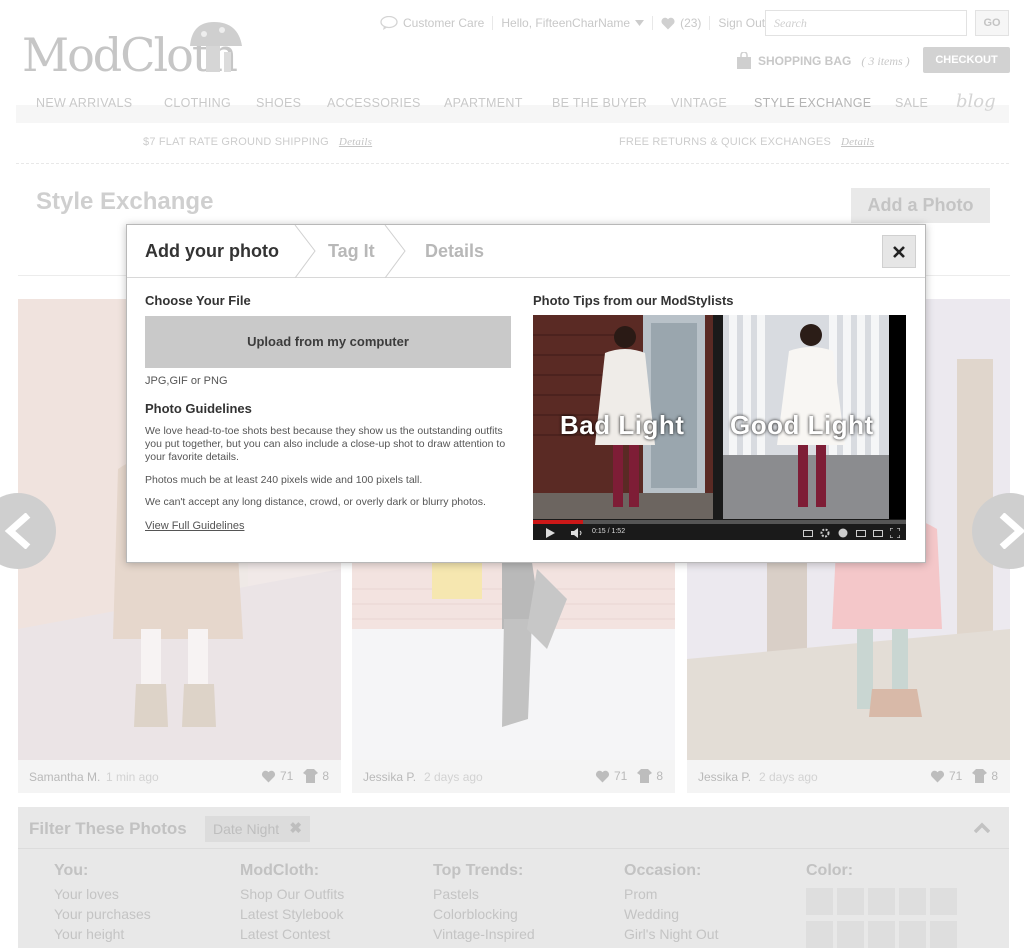 The width and height of the screenshot is (1024, 948). What do you see at coordinates (741, 23) in the screenshot?
I see `sign-out-link: Sign Out` at bounding box center [741, 23].